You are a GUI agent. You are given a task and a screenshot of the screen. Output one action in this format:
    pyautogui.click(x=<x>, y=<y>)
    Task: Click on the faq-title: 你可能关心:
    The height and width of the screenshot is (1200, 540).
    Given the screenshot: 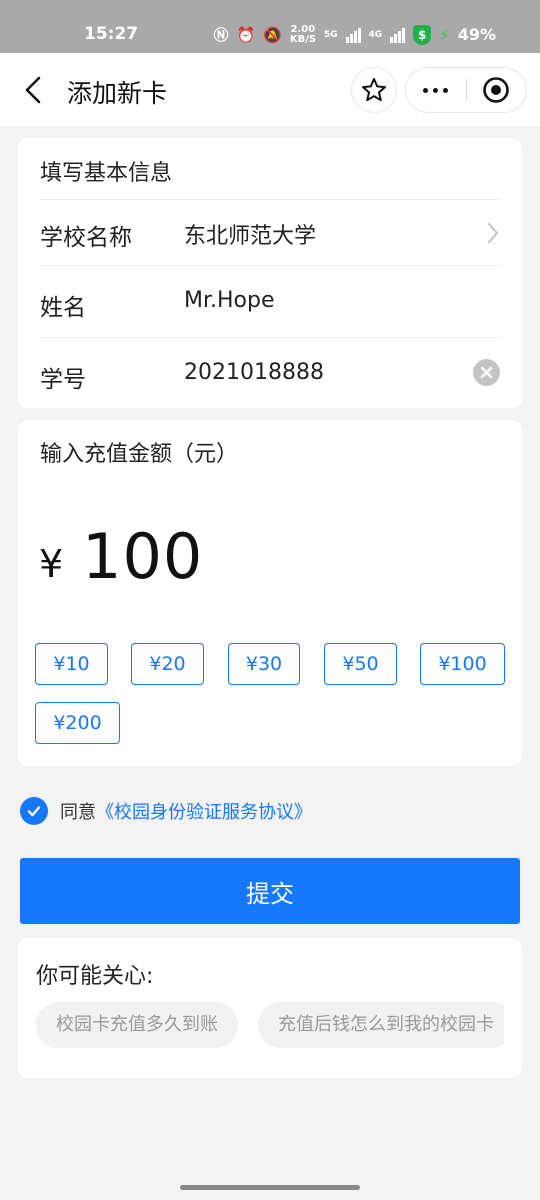 What is the action you would take?
    pyautogui.click(x=95, y=976)
    